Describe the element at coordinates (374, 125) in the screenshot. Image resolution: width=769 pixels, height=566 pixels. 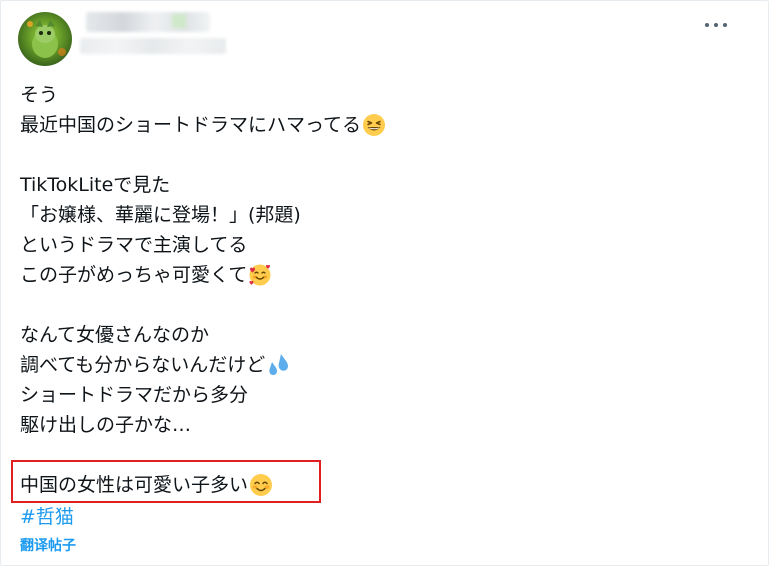
I see `grinning-squinting-face-emoji` at that location.